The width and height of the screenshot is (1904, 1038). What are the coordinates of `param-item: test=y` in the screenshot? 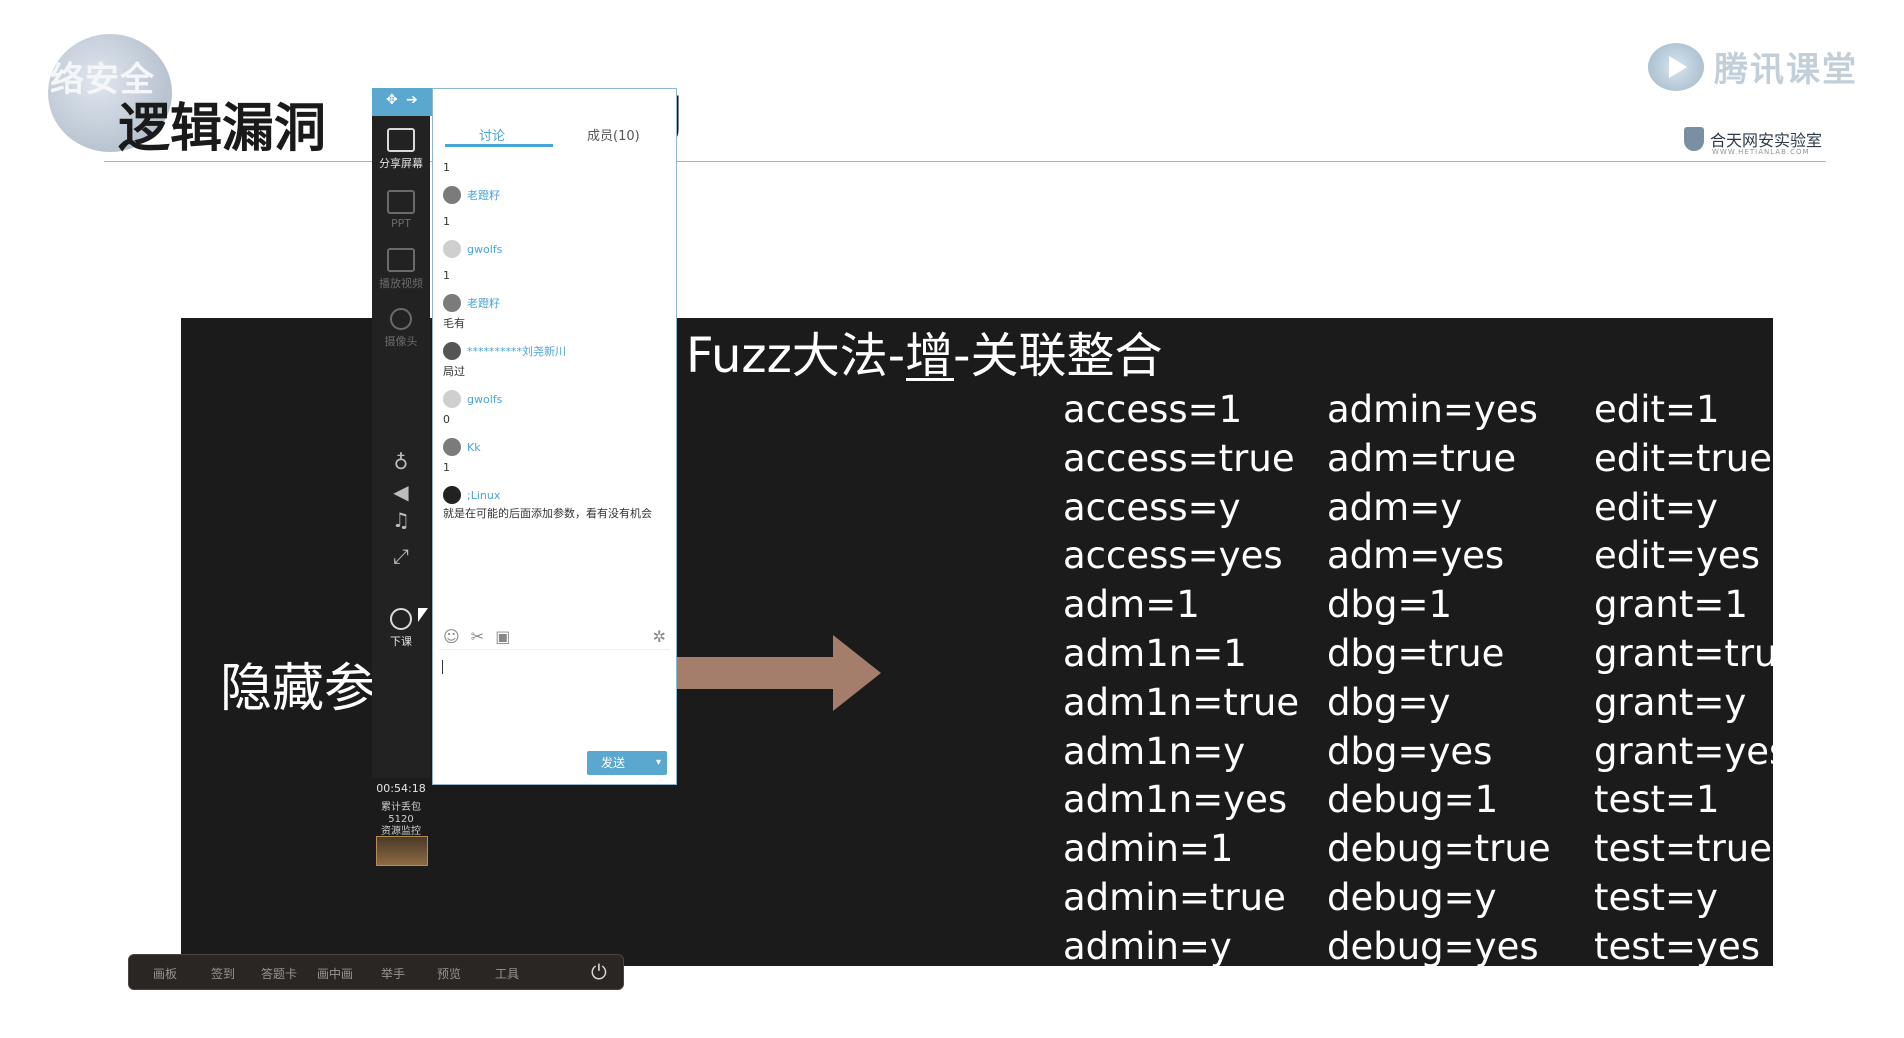 It's located at (1656, 897).